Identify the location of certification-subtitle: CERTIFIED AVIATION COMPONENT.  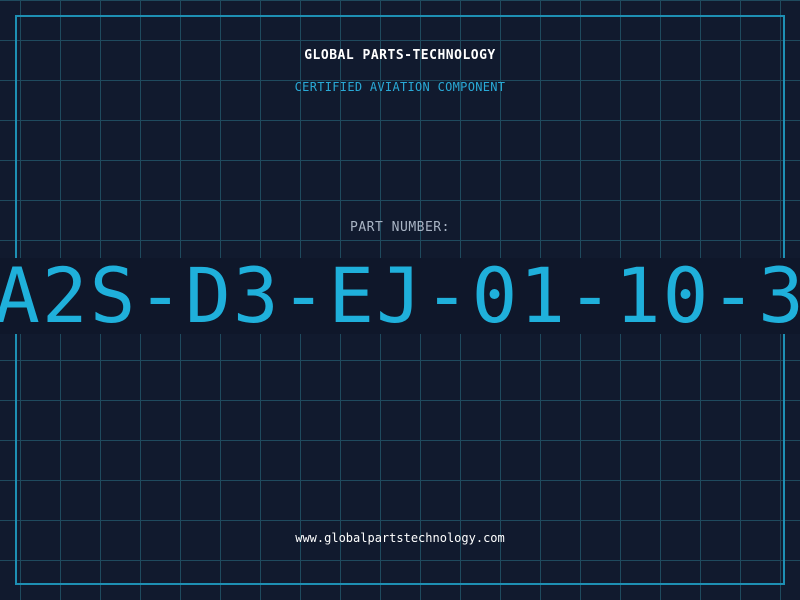
(400, 87).